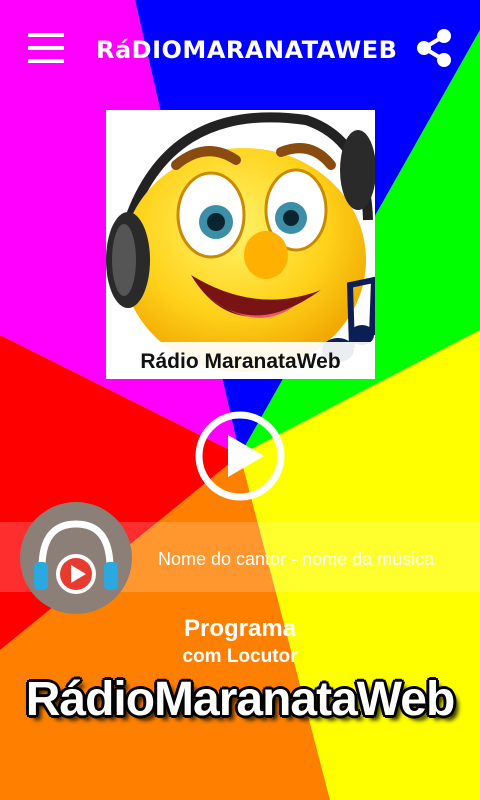 The image size is (480, 800). I want to click on program-title: Programa, so click(240, 628).